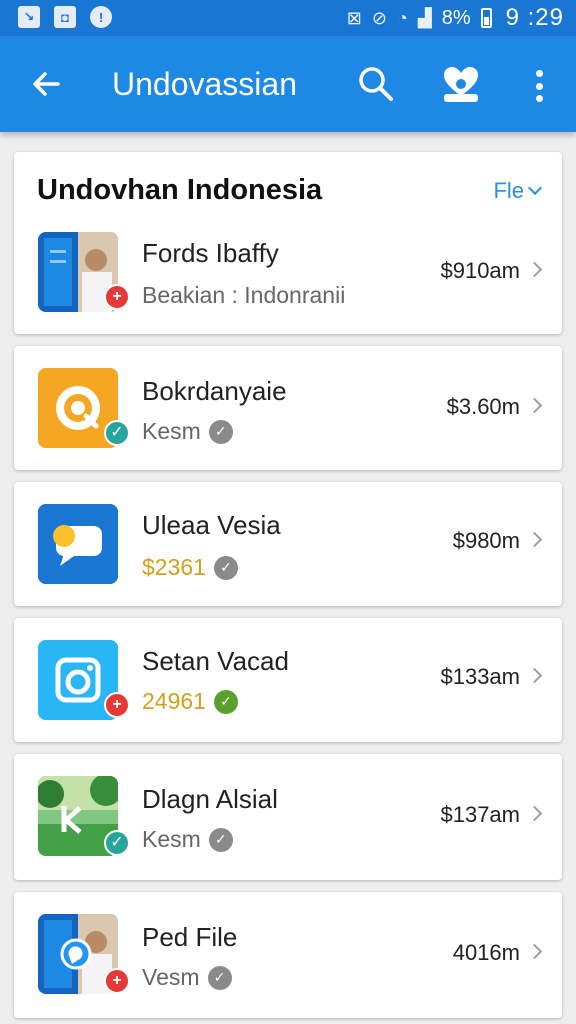  I want to click on status-bar: ↘ ◘ ! ⊠ ⊘ ◔ ▟ 8% 9 :29, so click(288, 18).